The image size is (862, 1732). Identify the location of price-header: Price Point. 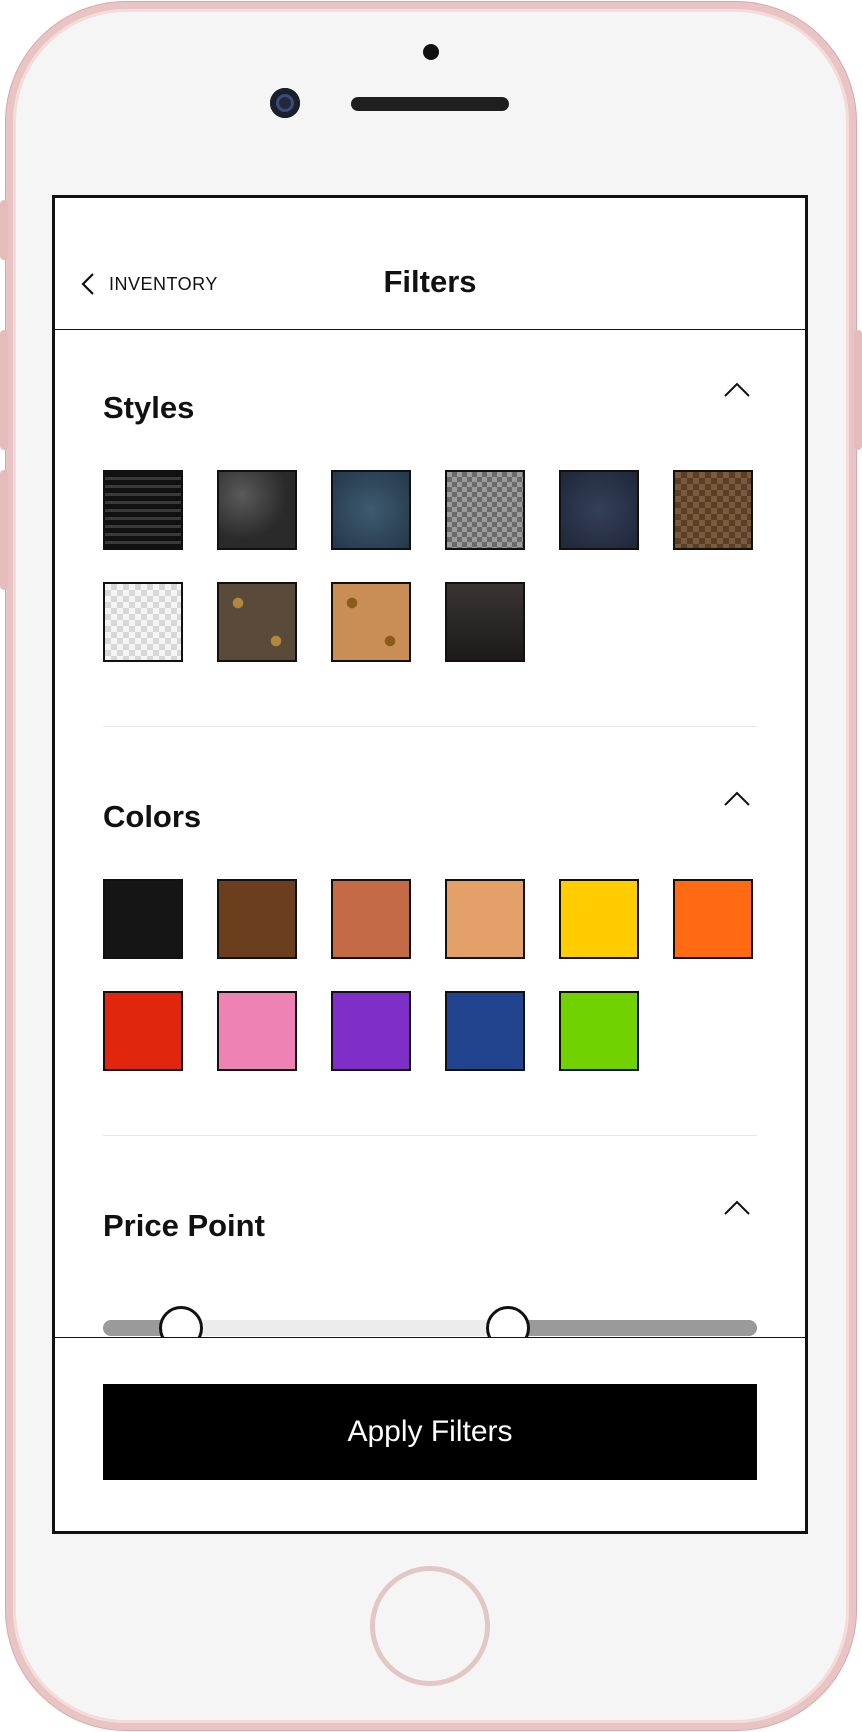
(430, 1228).